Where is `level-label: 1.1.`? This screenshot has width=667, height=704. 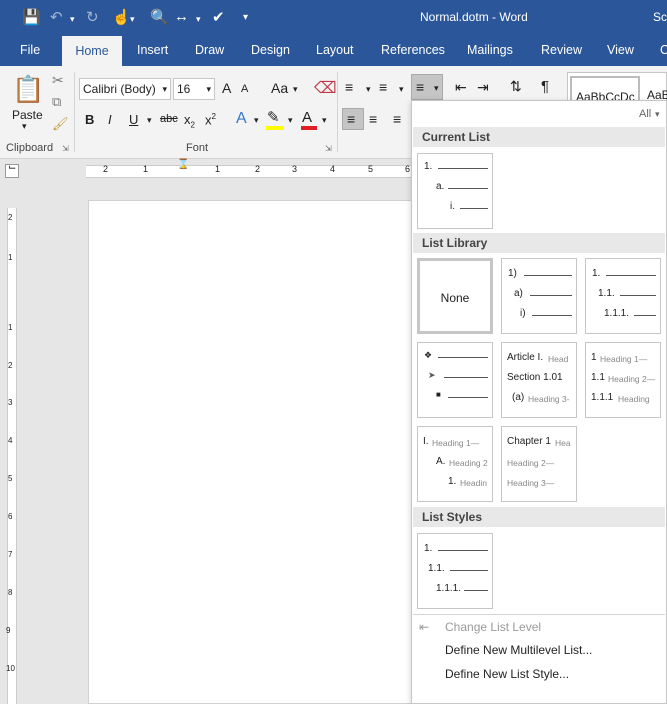 level-label: 1.1. is located at coordinates (436, 568).